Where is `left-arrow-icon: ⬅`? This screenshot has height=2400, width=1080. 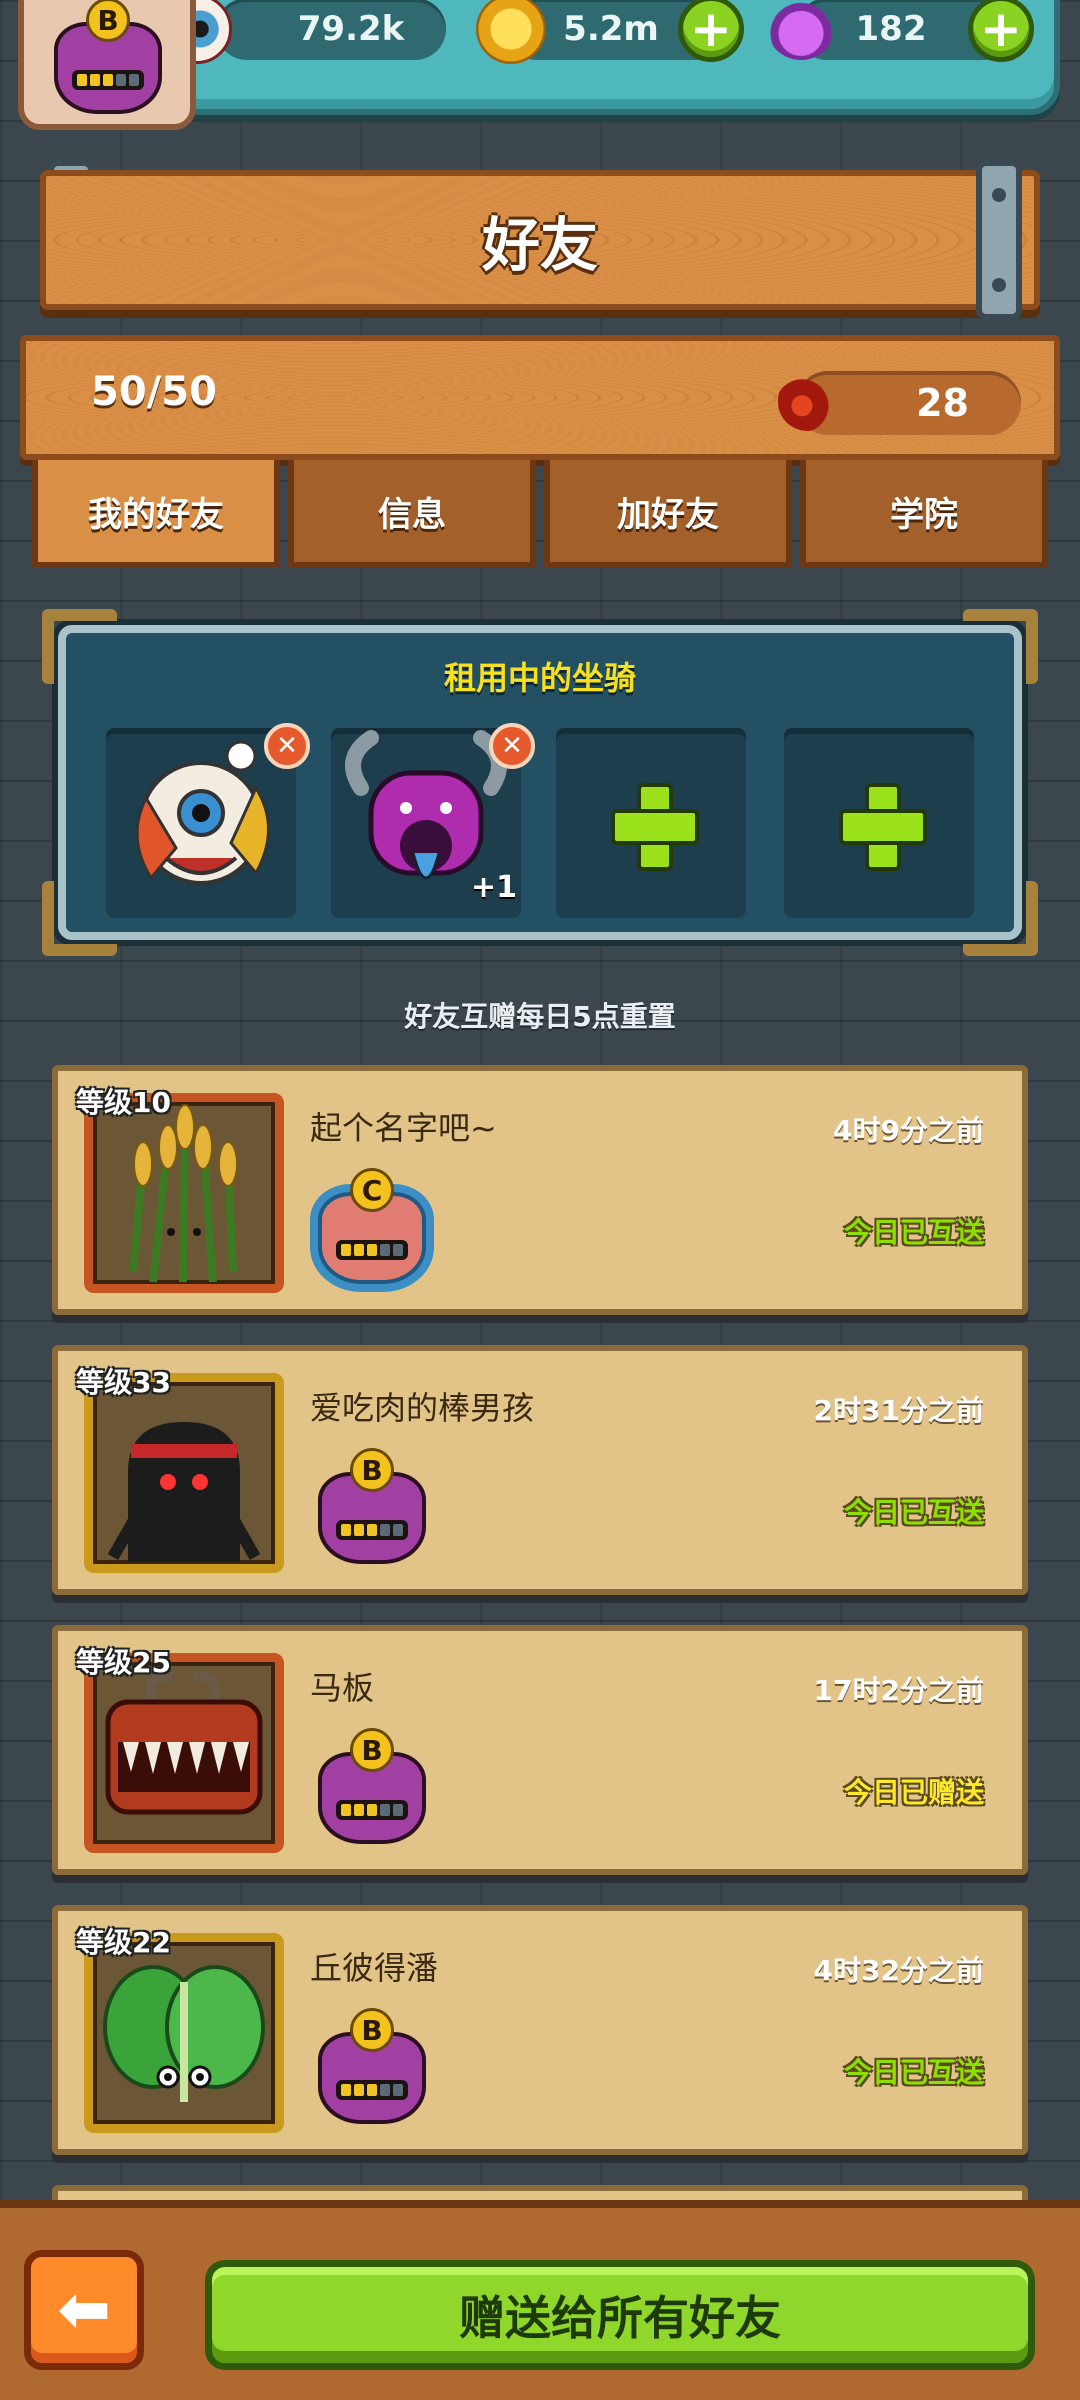 left-arrow-icon: ⬅ is located at coordinates (84, 2310).